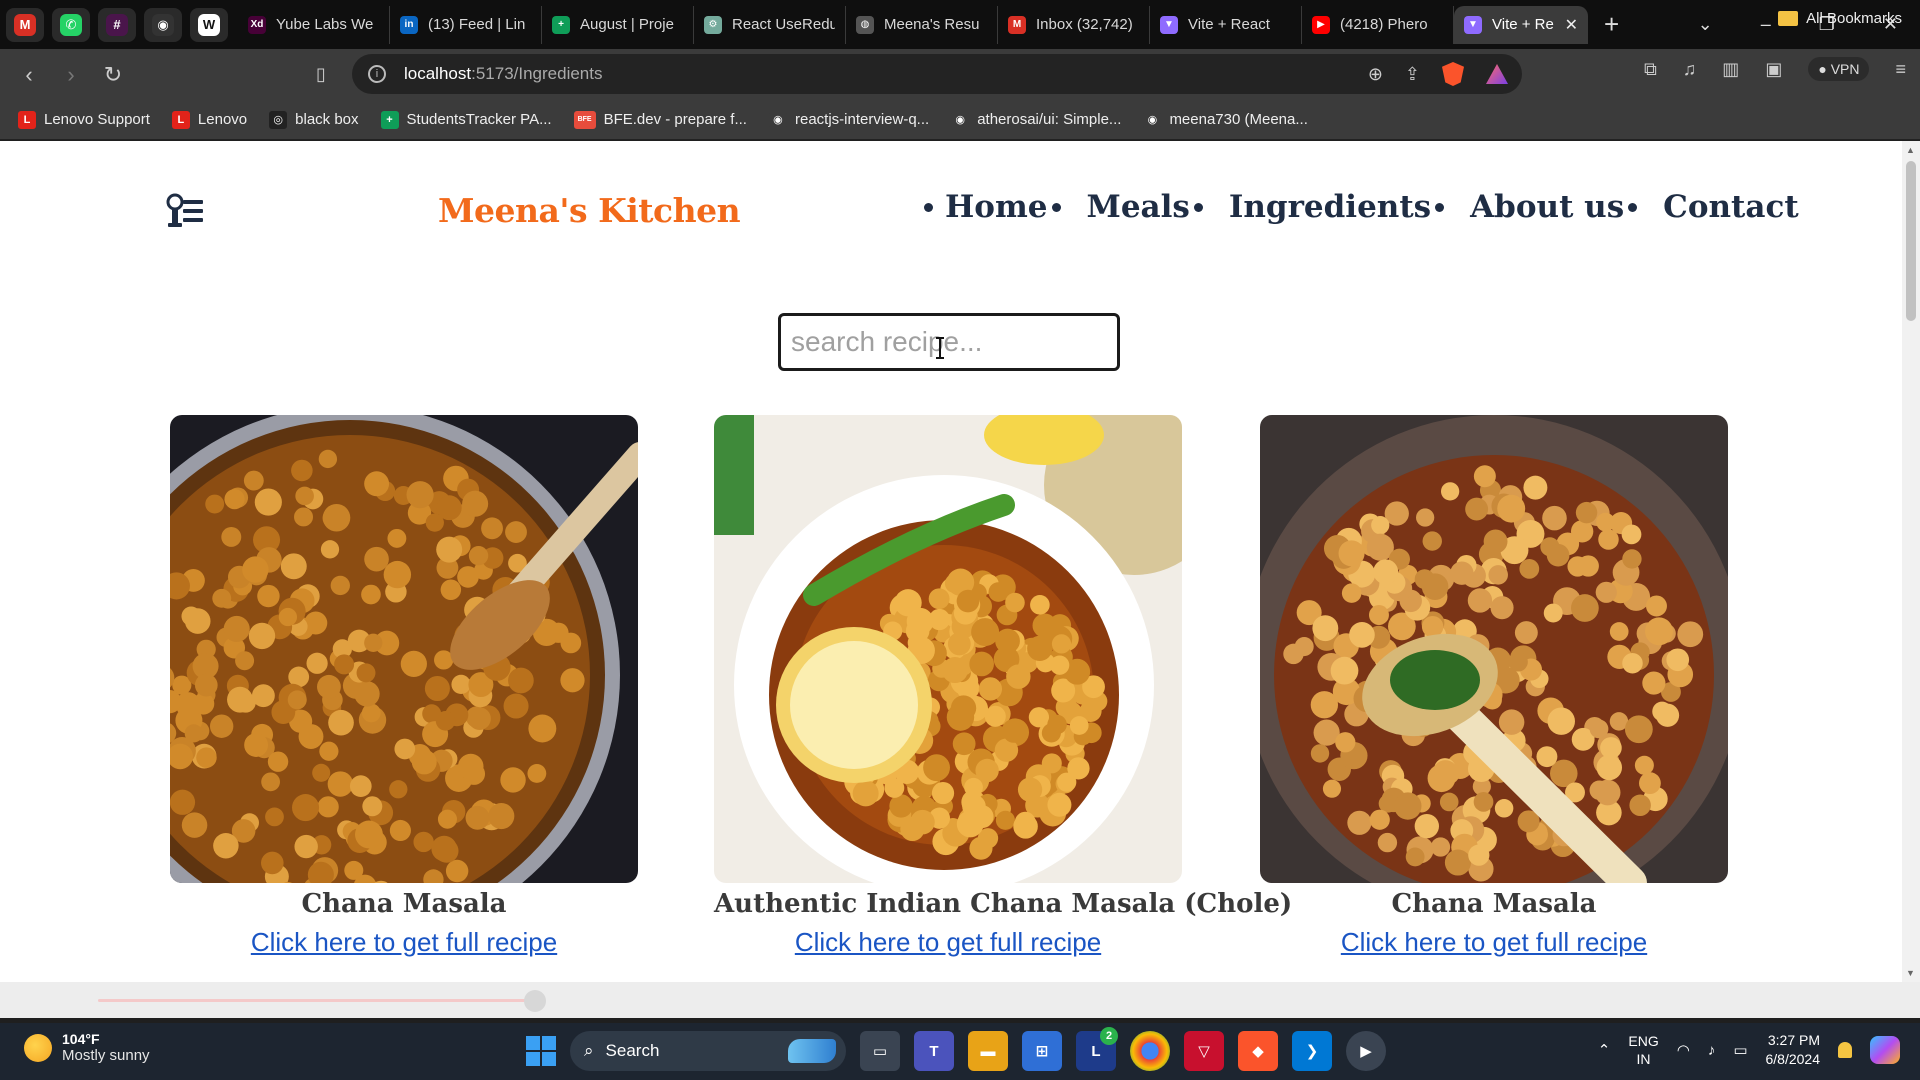  I want to click on share-icon: ⇪, so click(1412, 74).